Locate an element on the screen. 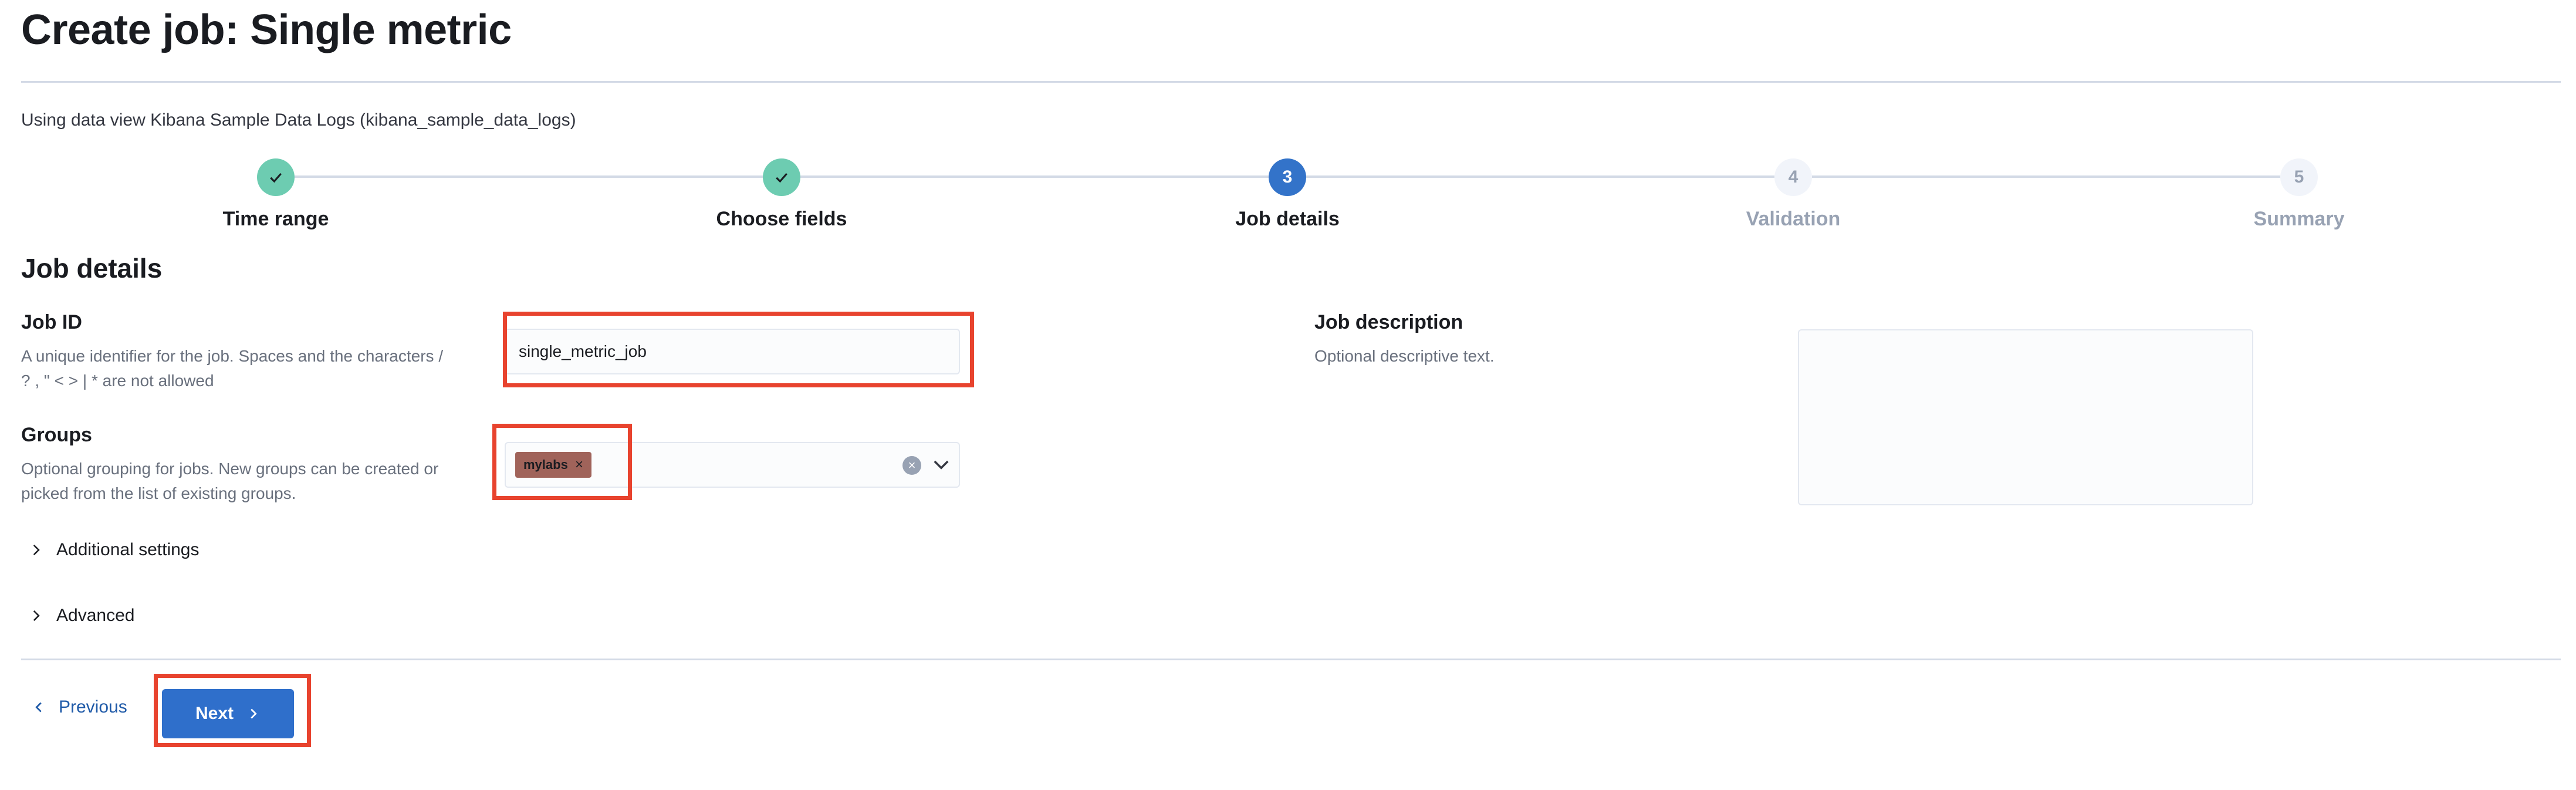 The height and width of the screenshot is (790, 2576). page-title: Create job: Single metric is located at coordinates (266, 30).